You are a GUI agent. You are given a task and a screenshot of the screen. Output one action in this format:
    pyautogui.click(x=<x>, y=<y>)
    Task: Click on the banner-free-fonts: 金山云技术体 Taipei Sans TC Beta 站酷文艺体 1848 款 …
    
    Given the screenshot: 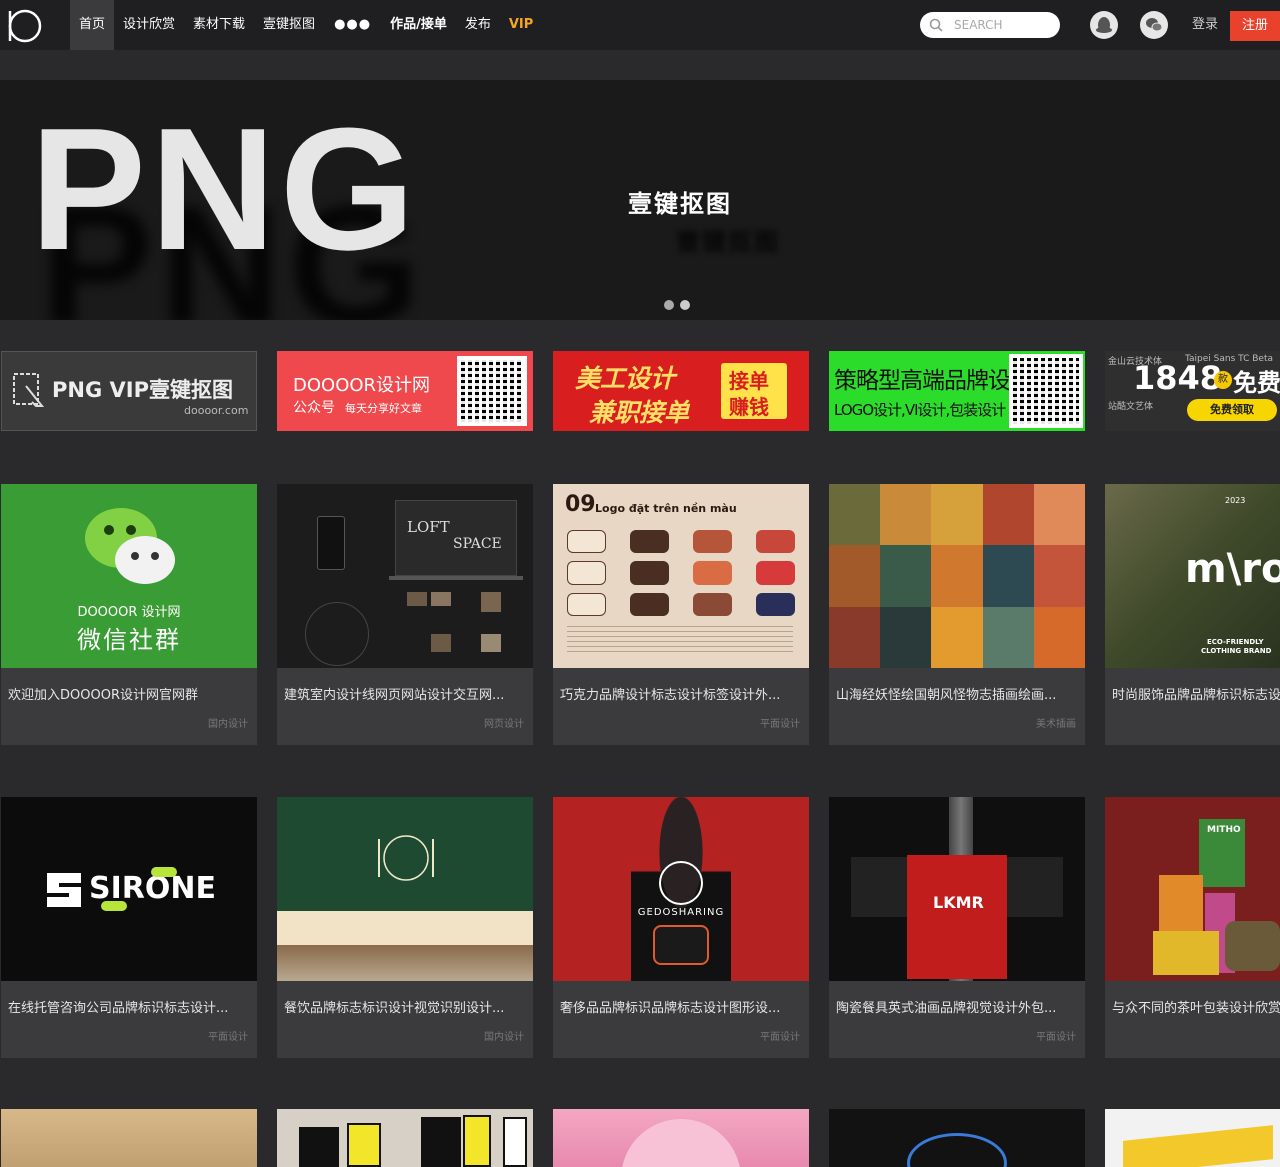 What is the action you would take?
    pyautogui.click(x=1192, y=391)
    